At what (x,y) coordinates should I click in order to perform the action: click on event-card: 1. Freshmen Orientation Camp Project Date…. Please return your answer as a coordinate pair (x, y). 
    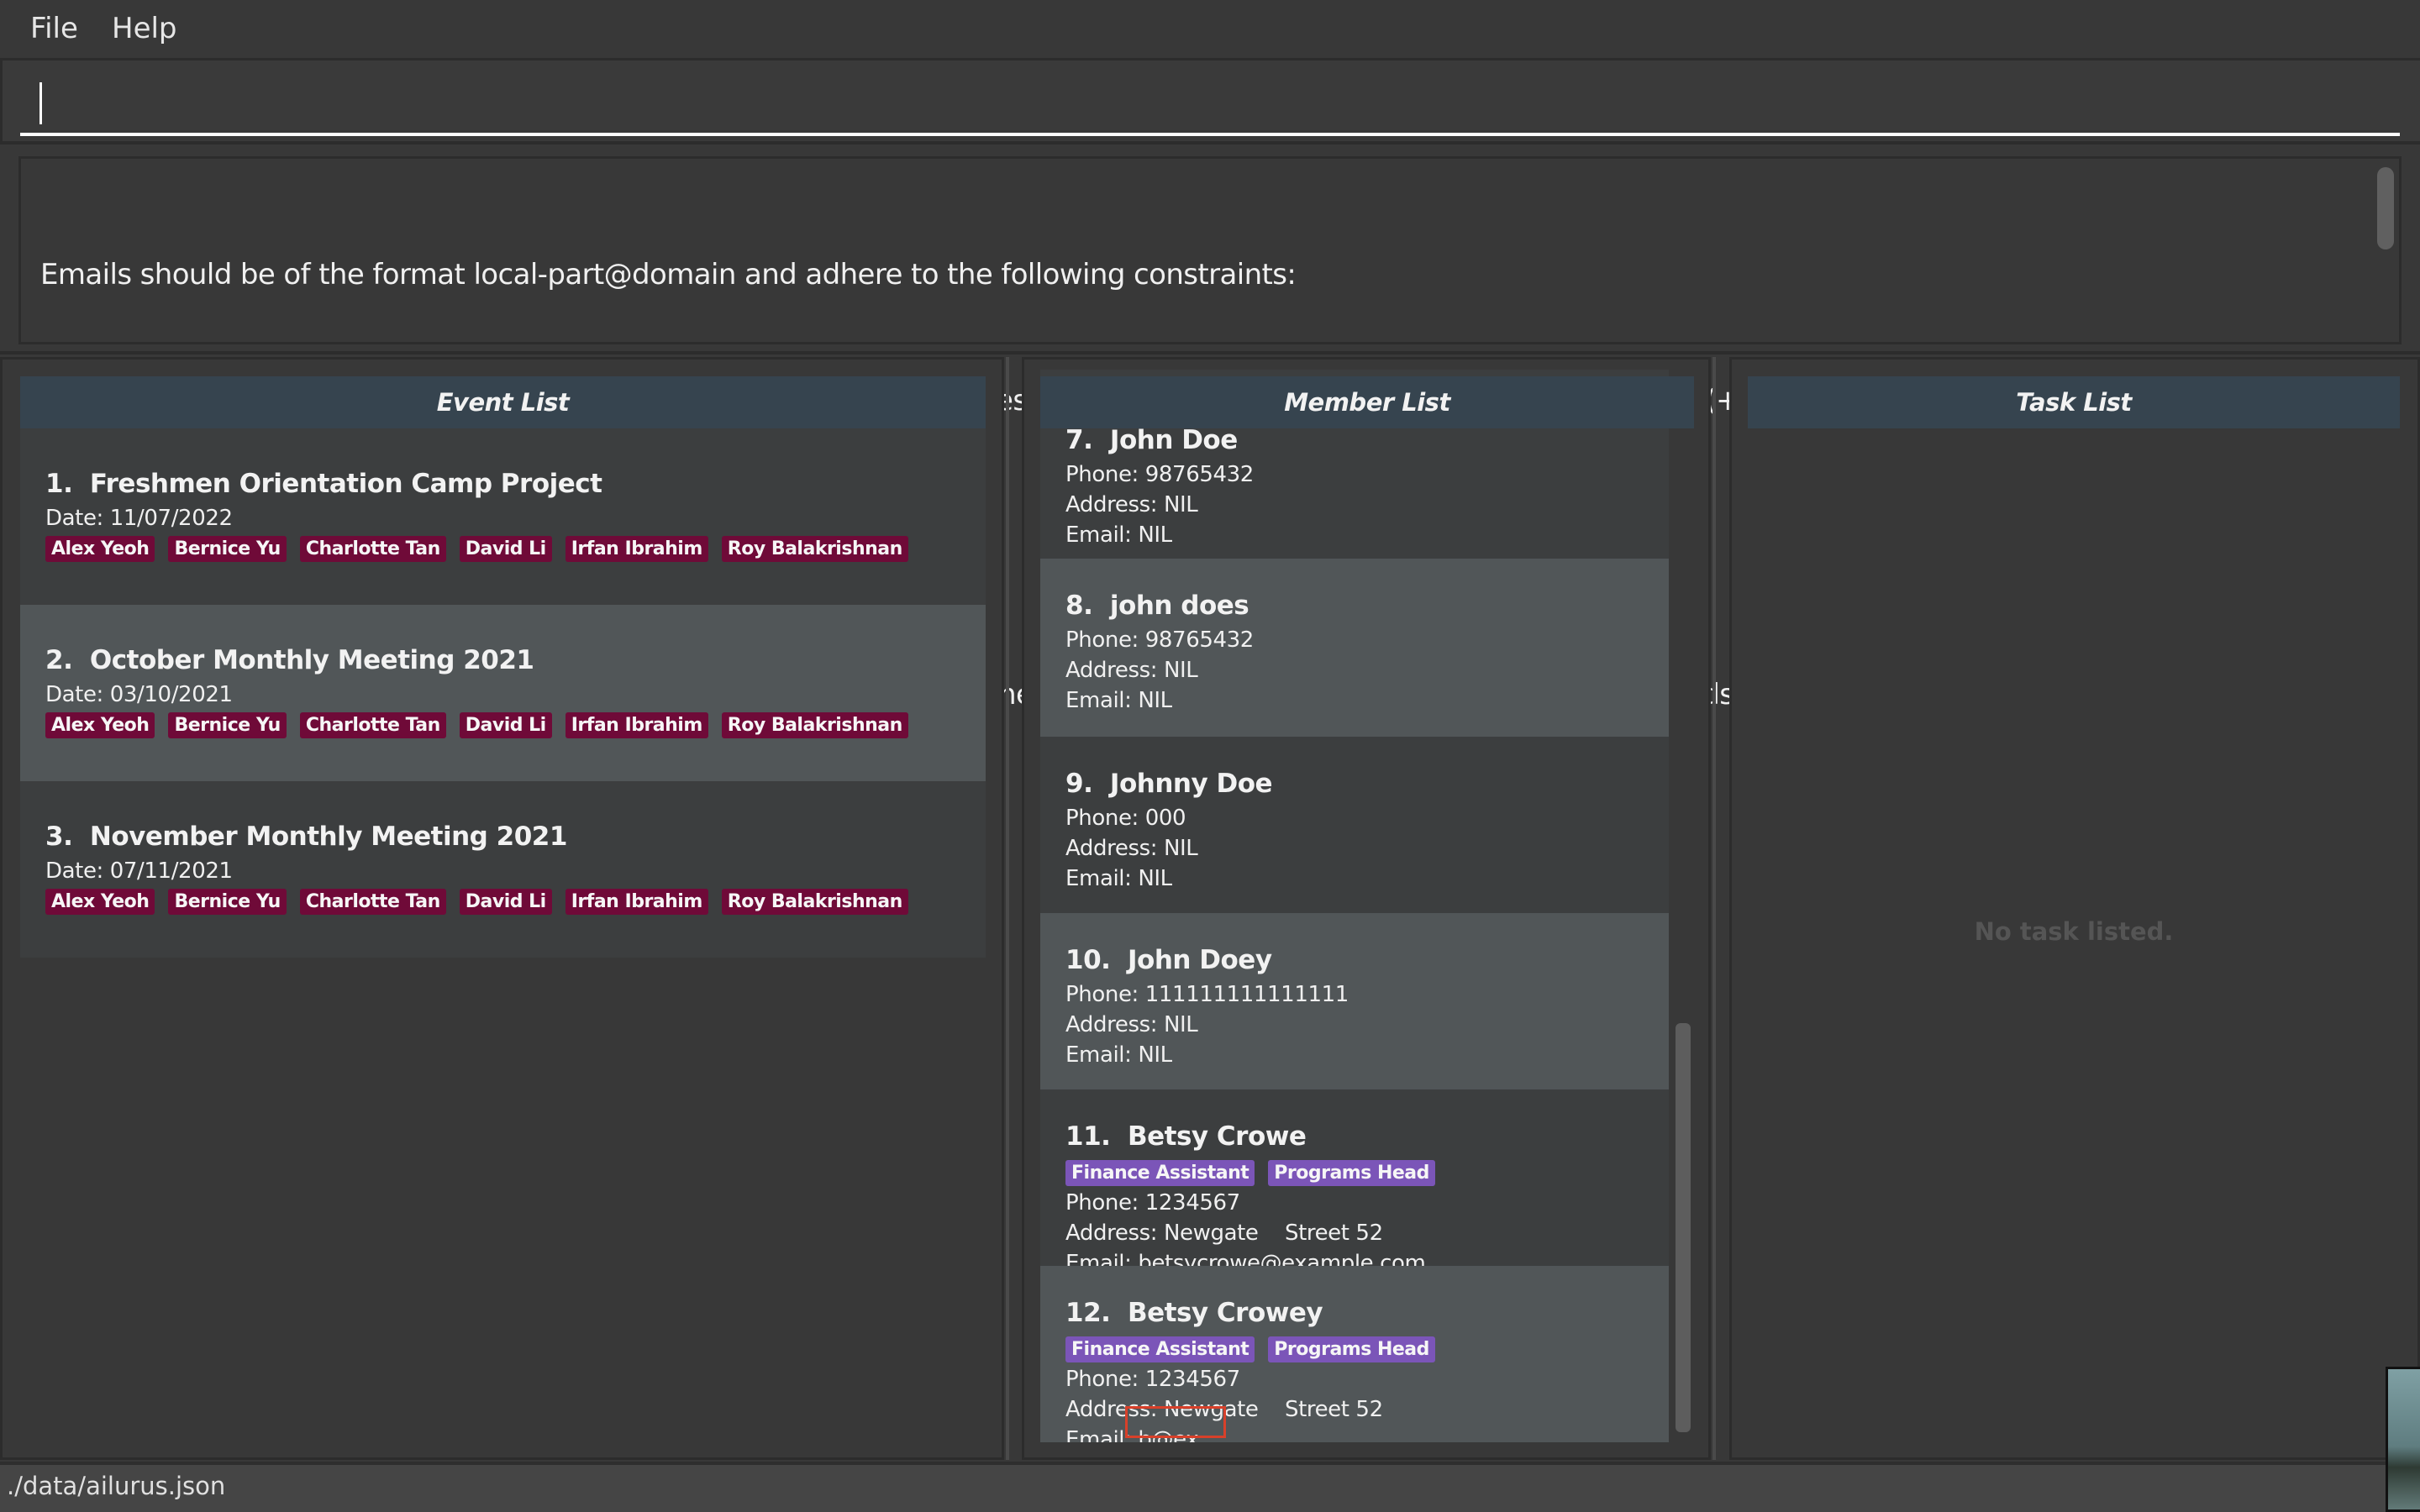
    Looking at the image, I should click on (503, 516).